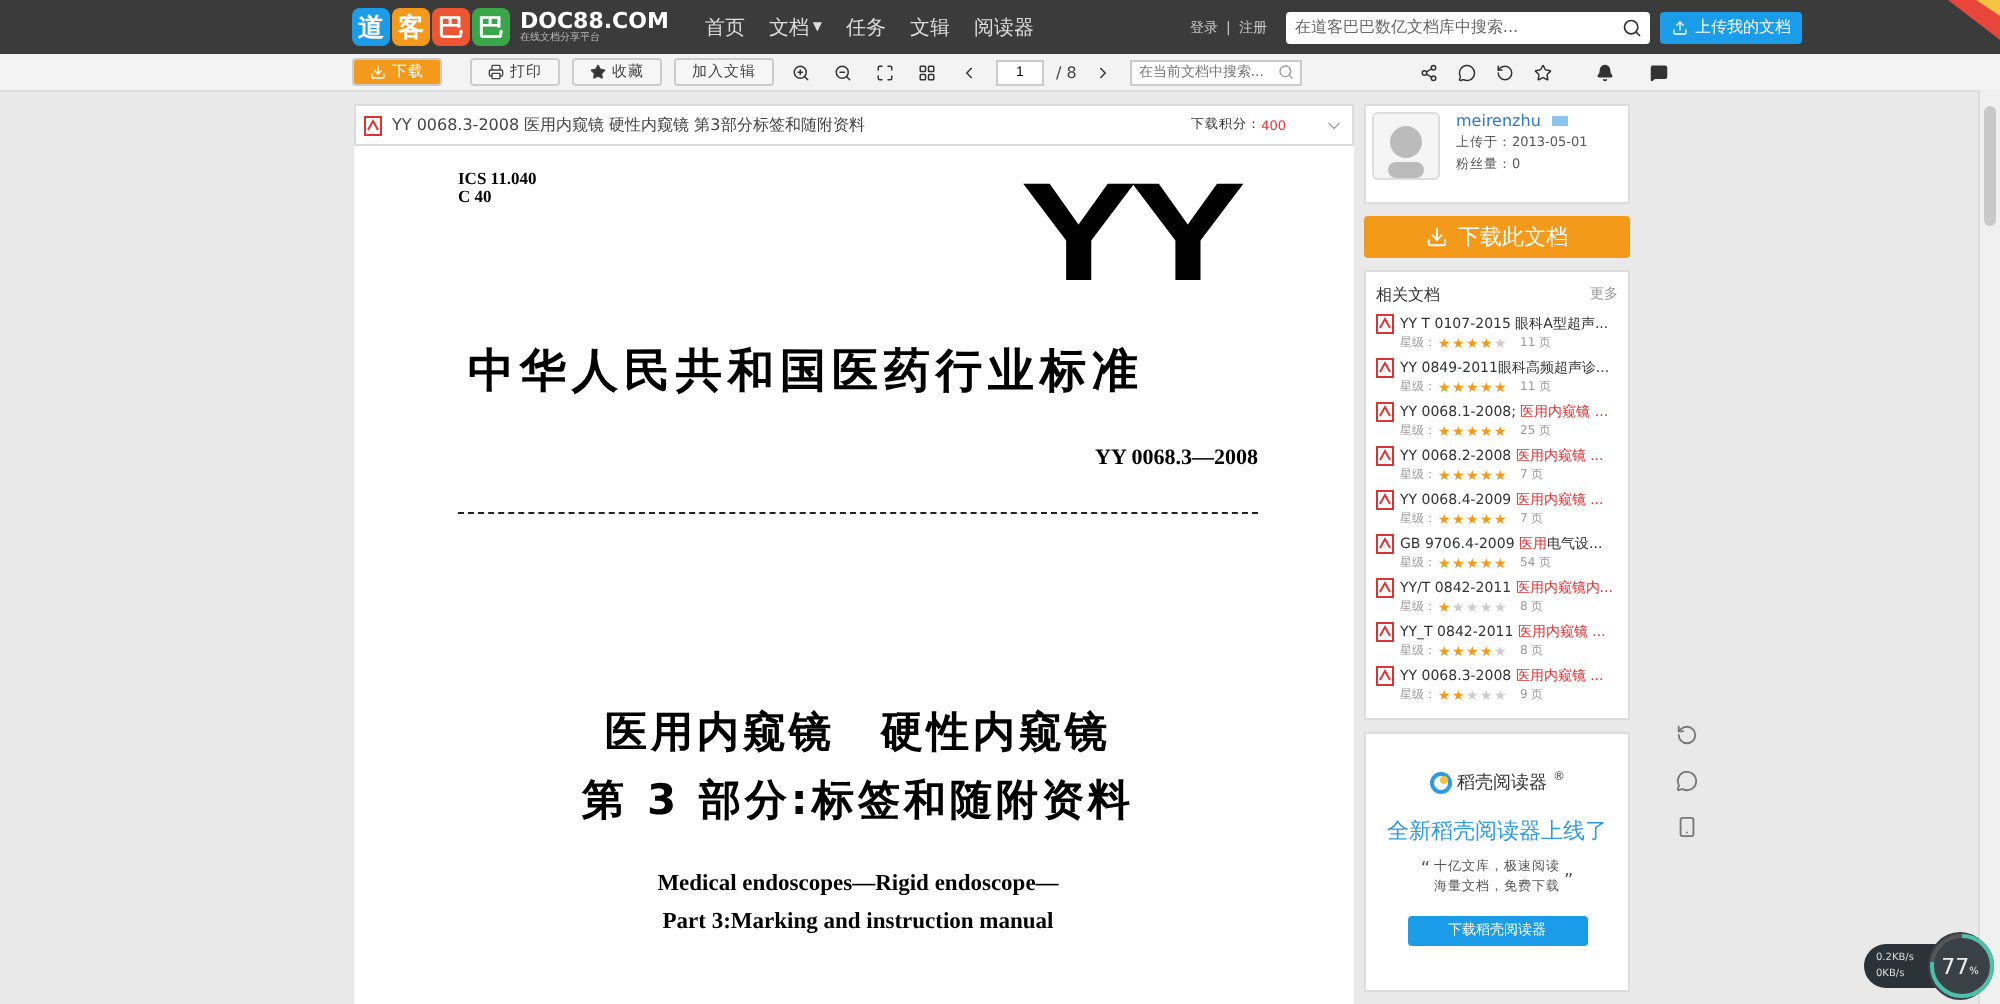 The image size is (2000, 1004). What do you see at coordinates (1502, 783) in the screenshot?
I see `reader-brand: 稻壳阅读器` at bounding box center [1502, 783].